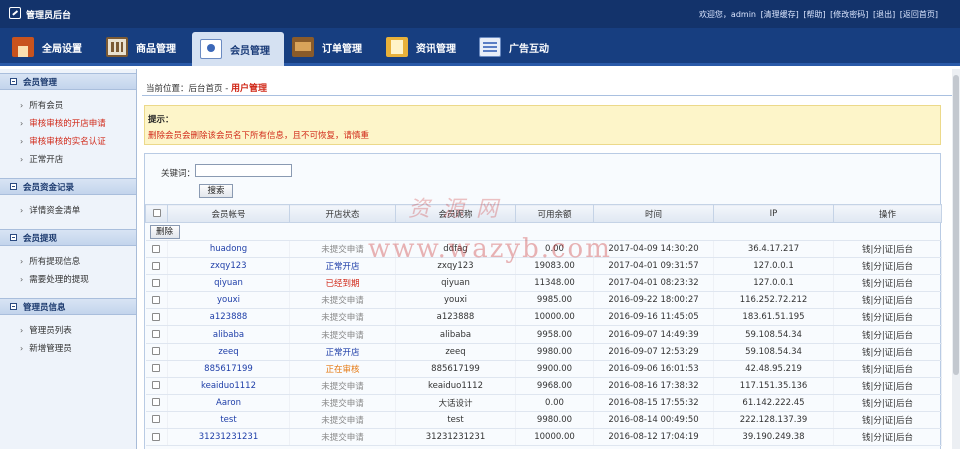 This screenshot has width=960, height=449. What do you see at coordinates (228, 369) in the screenshot?
I see `cell-account: 885617199` at bounding box center [228, 369].